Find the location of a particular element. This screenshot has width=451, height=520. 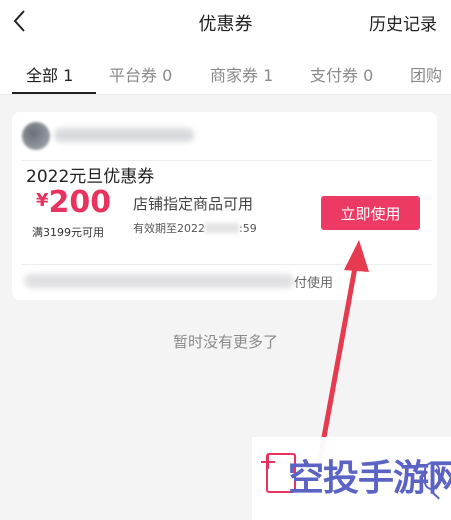

shop-name-redacted is located at coordinates (124, 135).